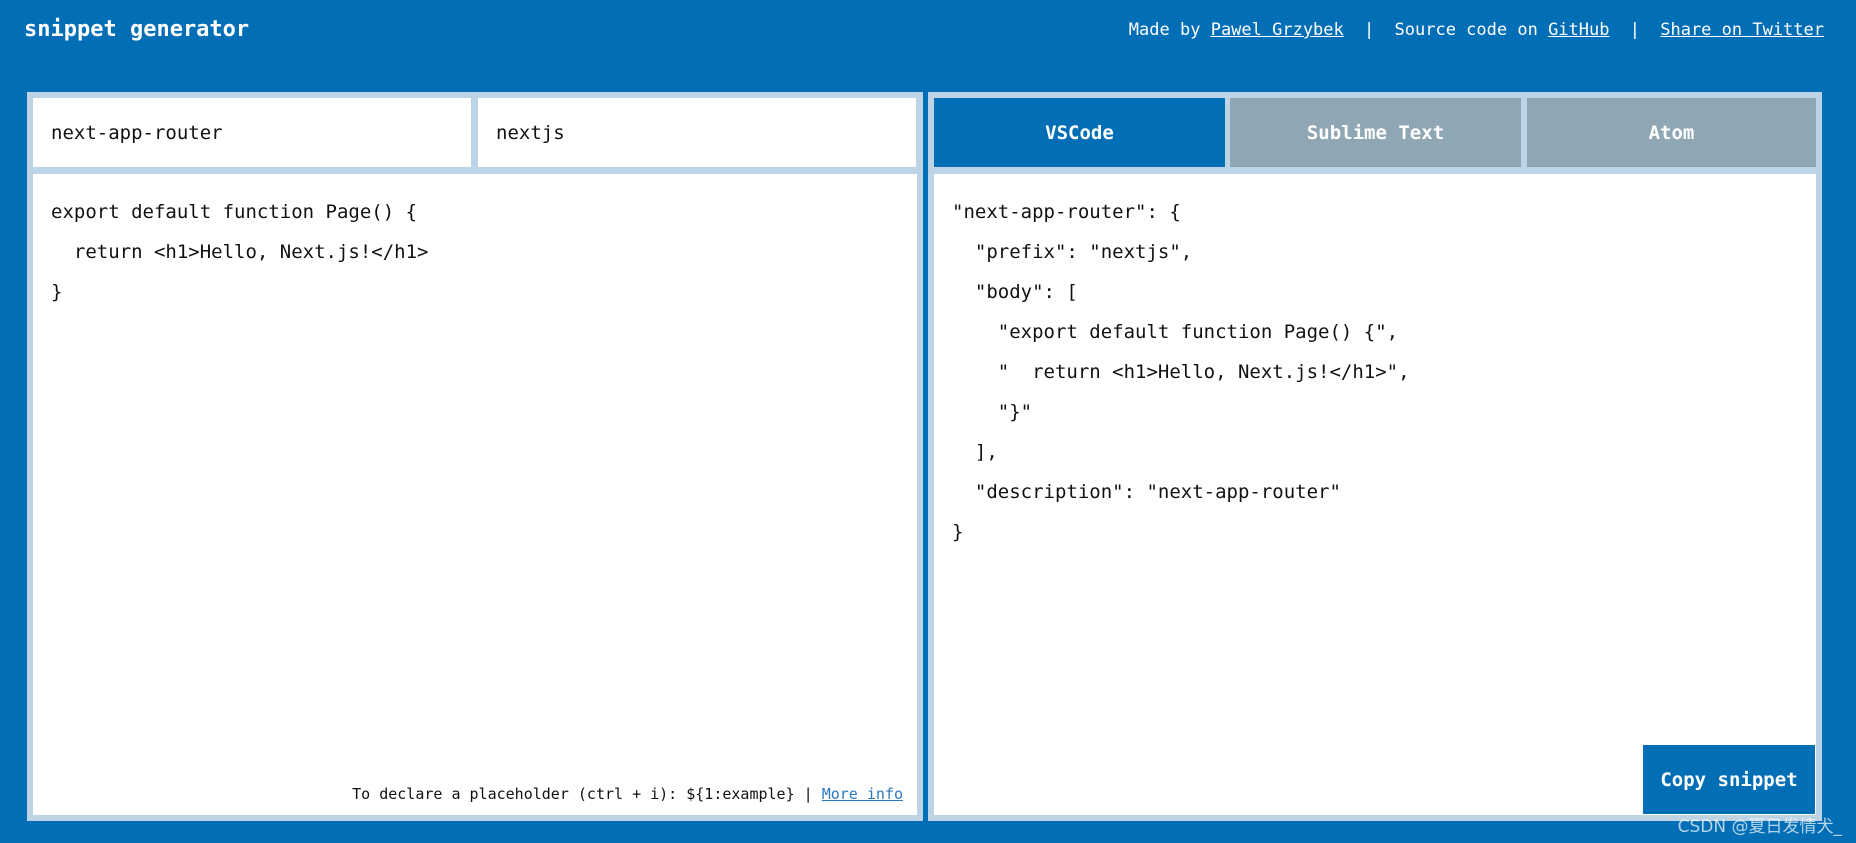 The height and width of the screenshot is (843, 1856). What do you see at coordinates (1759, 827) in the screenshot?
I see `watermark: CSDN @夏日发情犬_` at bounding box center [1759, 827].